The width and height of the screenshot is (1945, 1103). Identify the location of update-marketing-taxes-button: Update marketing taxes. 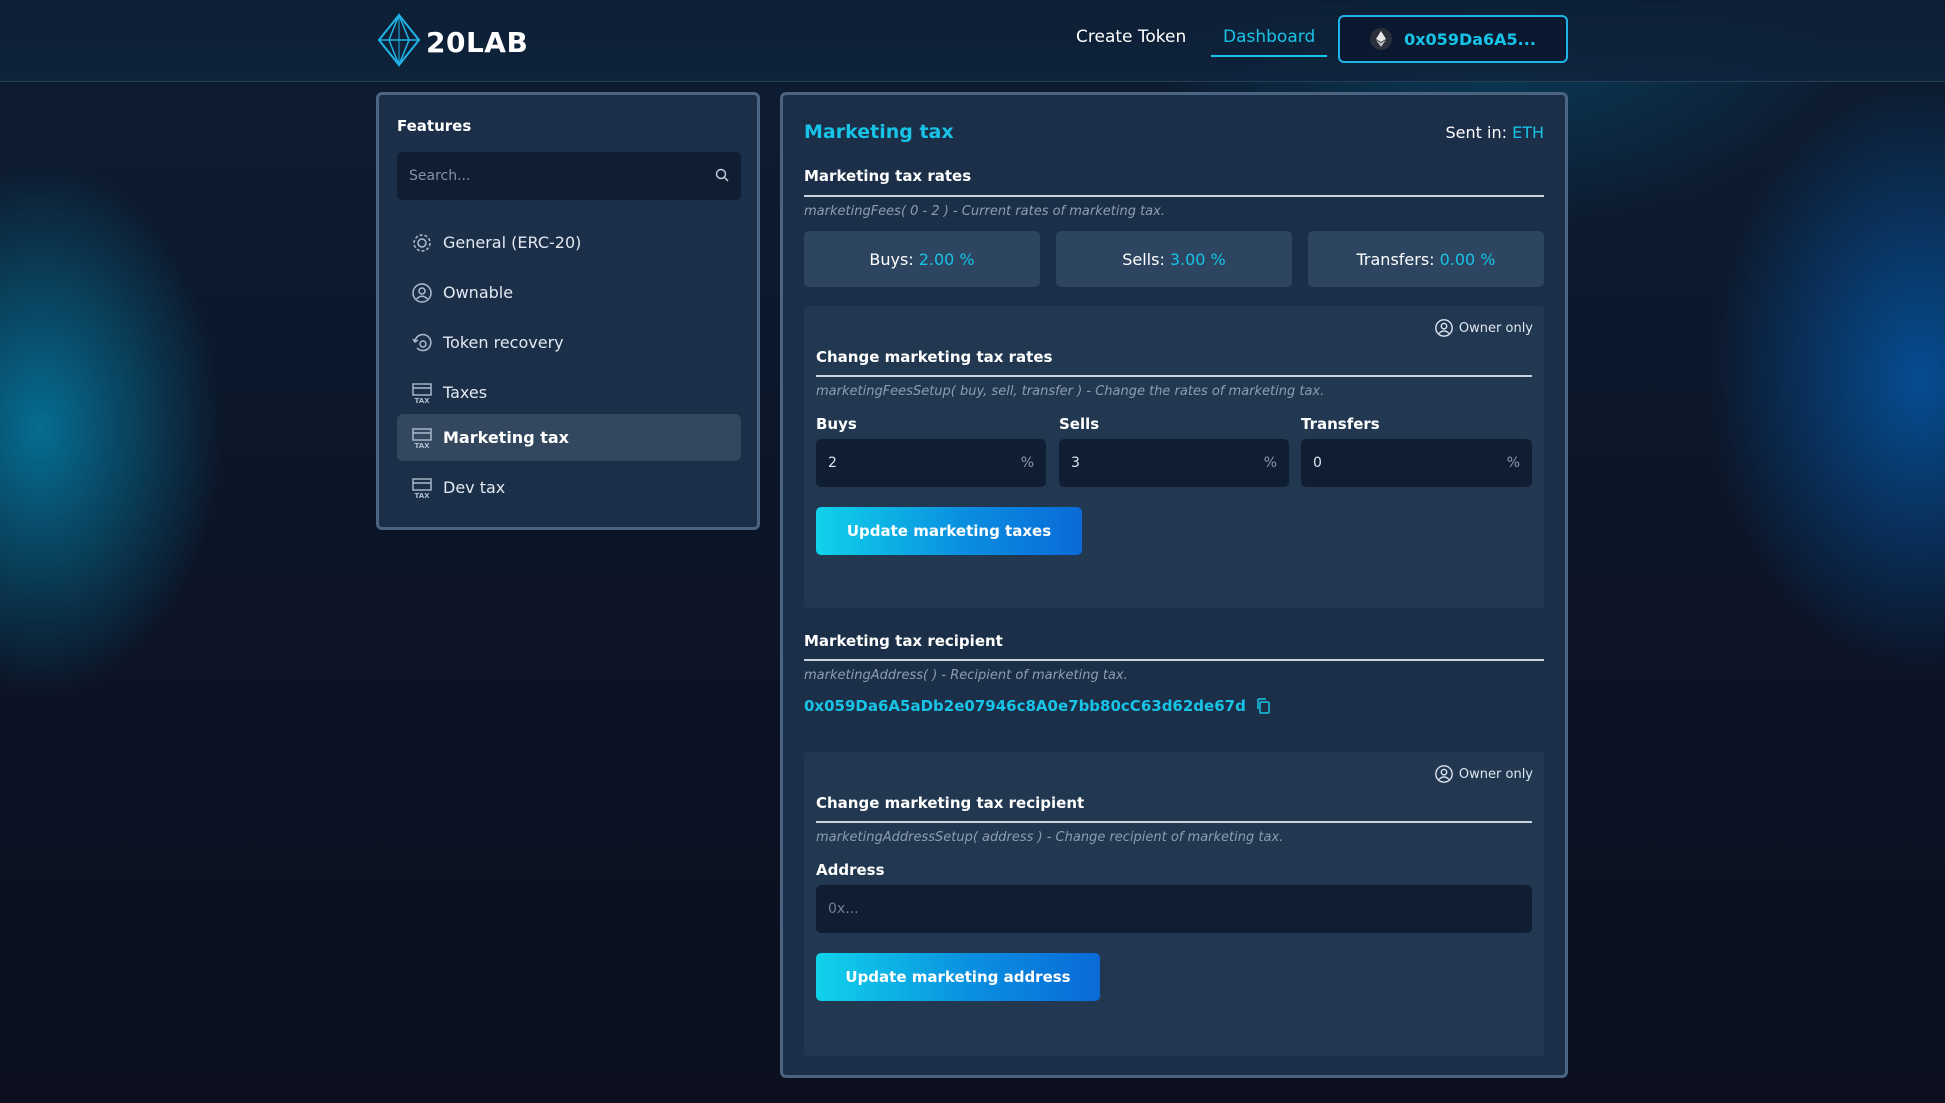
(949, 531).